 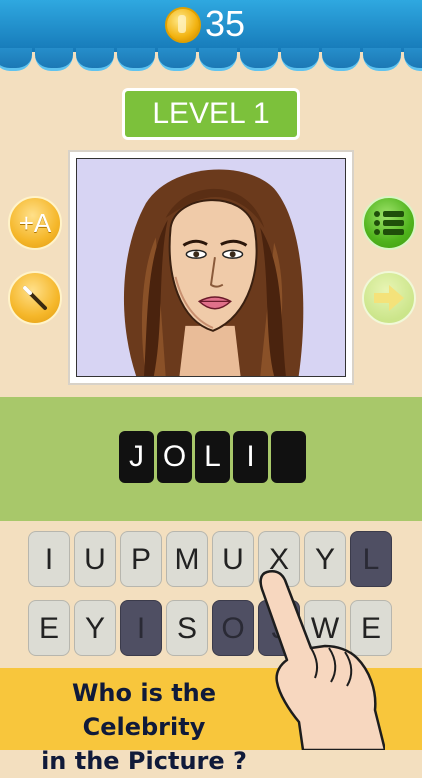 I want to click on letter-key: S, so click(x=187, y=628).